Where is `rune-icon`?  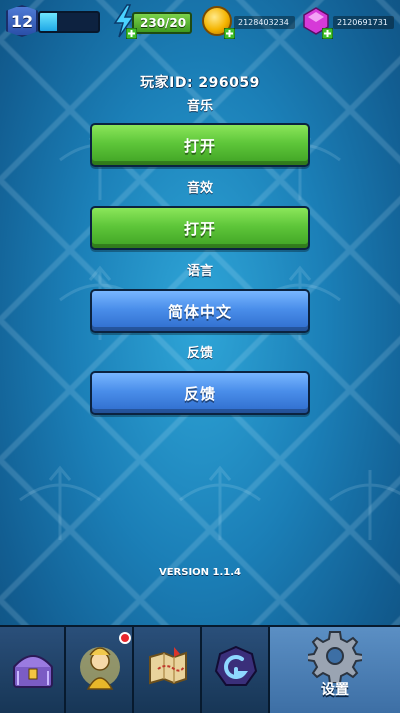
rune-icon is located at coordinates (236, 665).